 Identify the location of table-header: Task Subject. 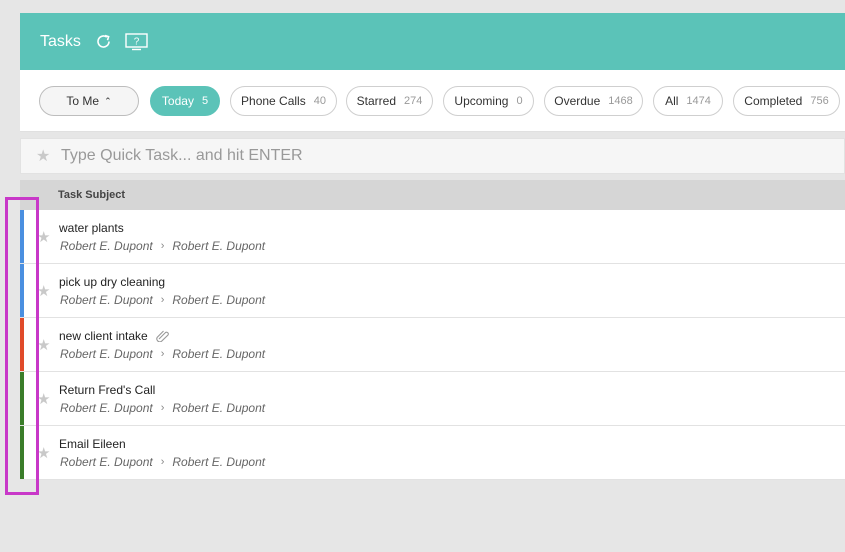
(432, 195).